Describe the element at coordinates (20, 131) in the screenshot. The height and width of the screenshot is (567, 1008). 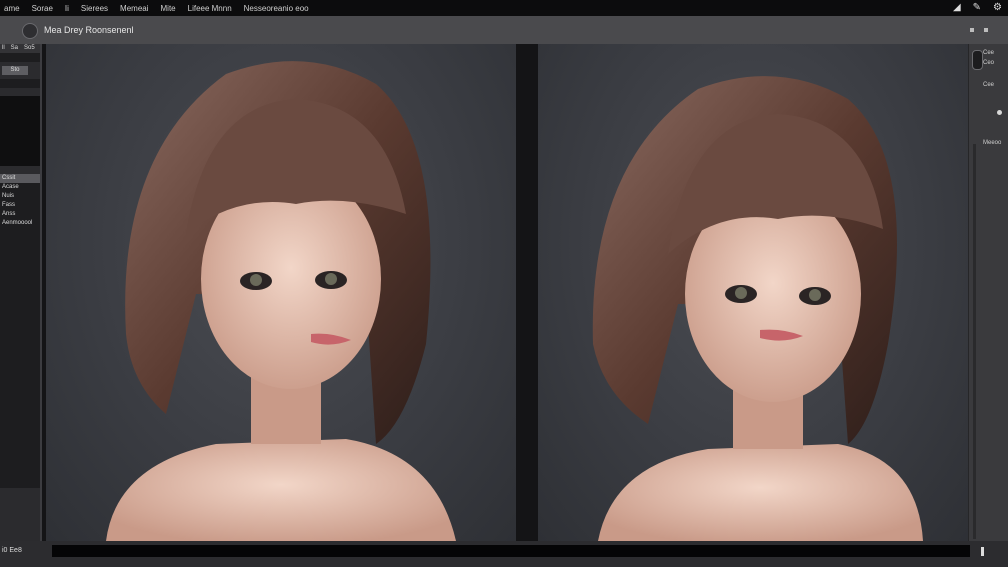
I see `preview-pane` at that location.